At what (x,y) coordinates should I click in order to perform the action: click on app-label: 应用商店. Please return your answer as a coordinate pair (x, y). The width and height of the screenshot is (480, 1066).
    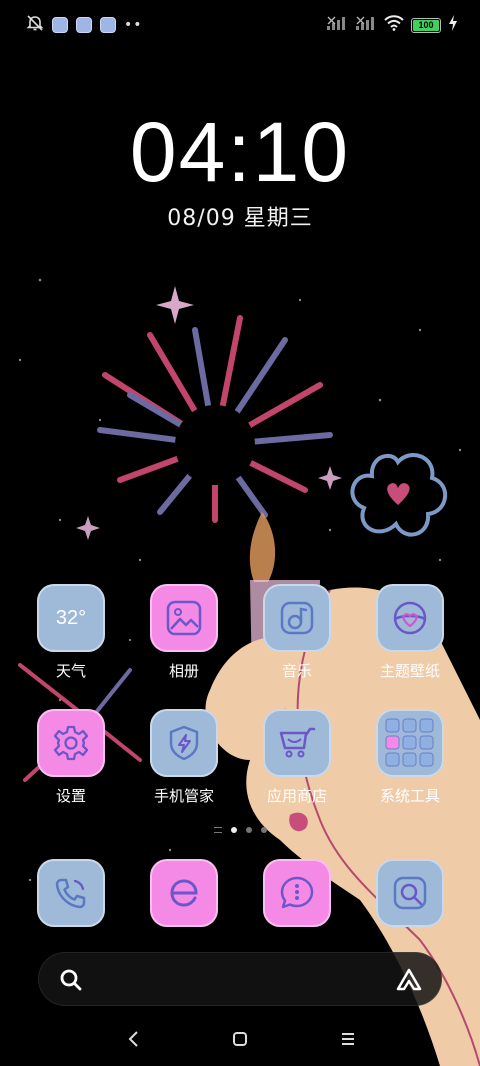
    Looking at the image, I should click on (296, 796).